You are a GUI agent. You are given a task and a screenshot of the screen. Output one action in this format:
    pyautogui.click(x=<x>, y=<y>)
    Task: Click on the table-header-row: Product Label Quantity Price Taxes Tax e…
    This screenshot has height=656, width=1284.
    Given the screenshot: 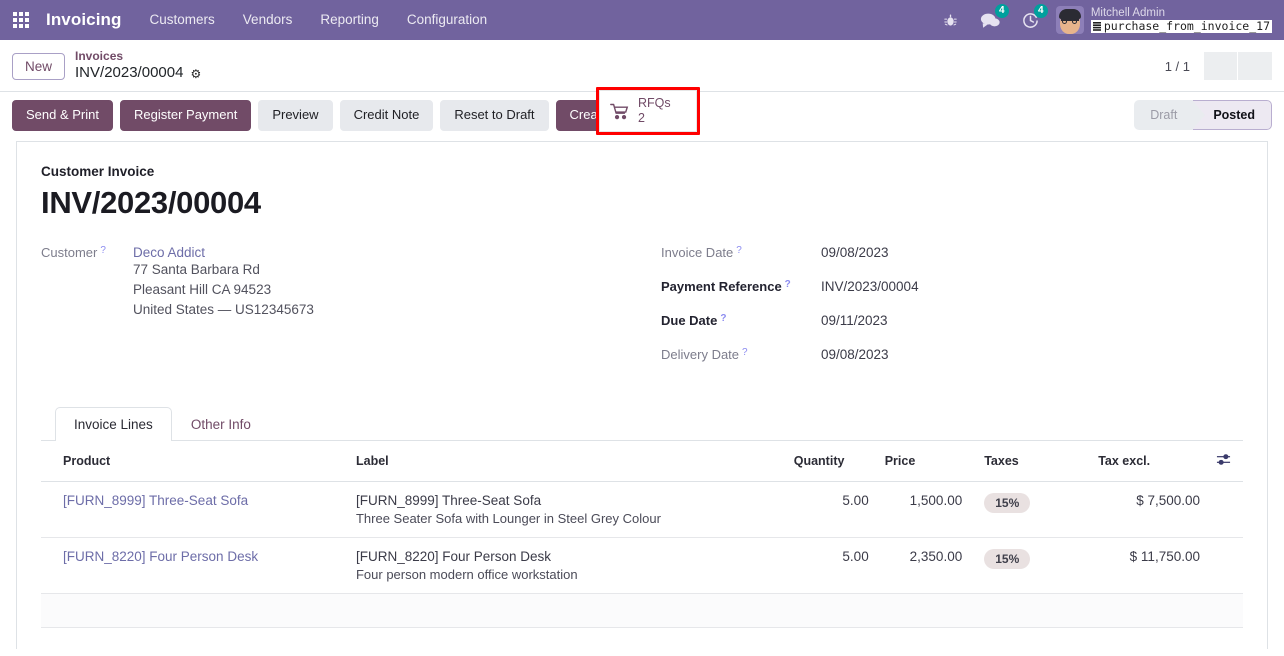 What is the action you would take?
    pyautogui.click(x=642, y=461)
    